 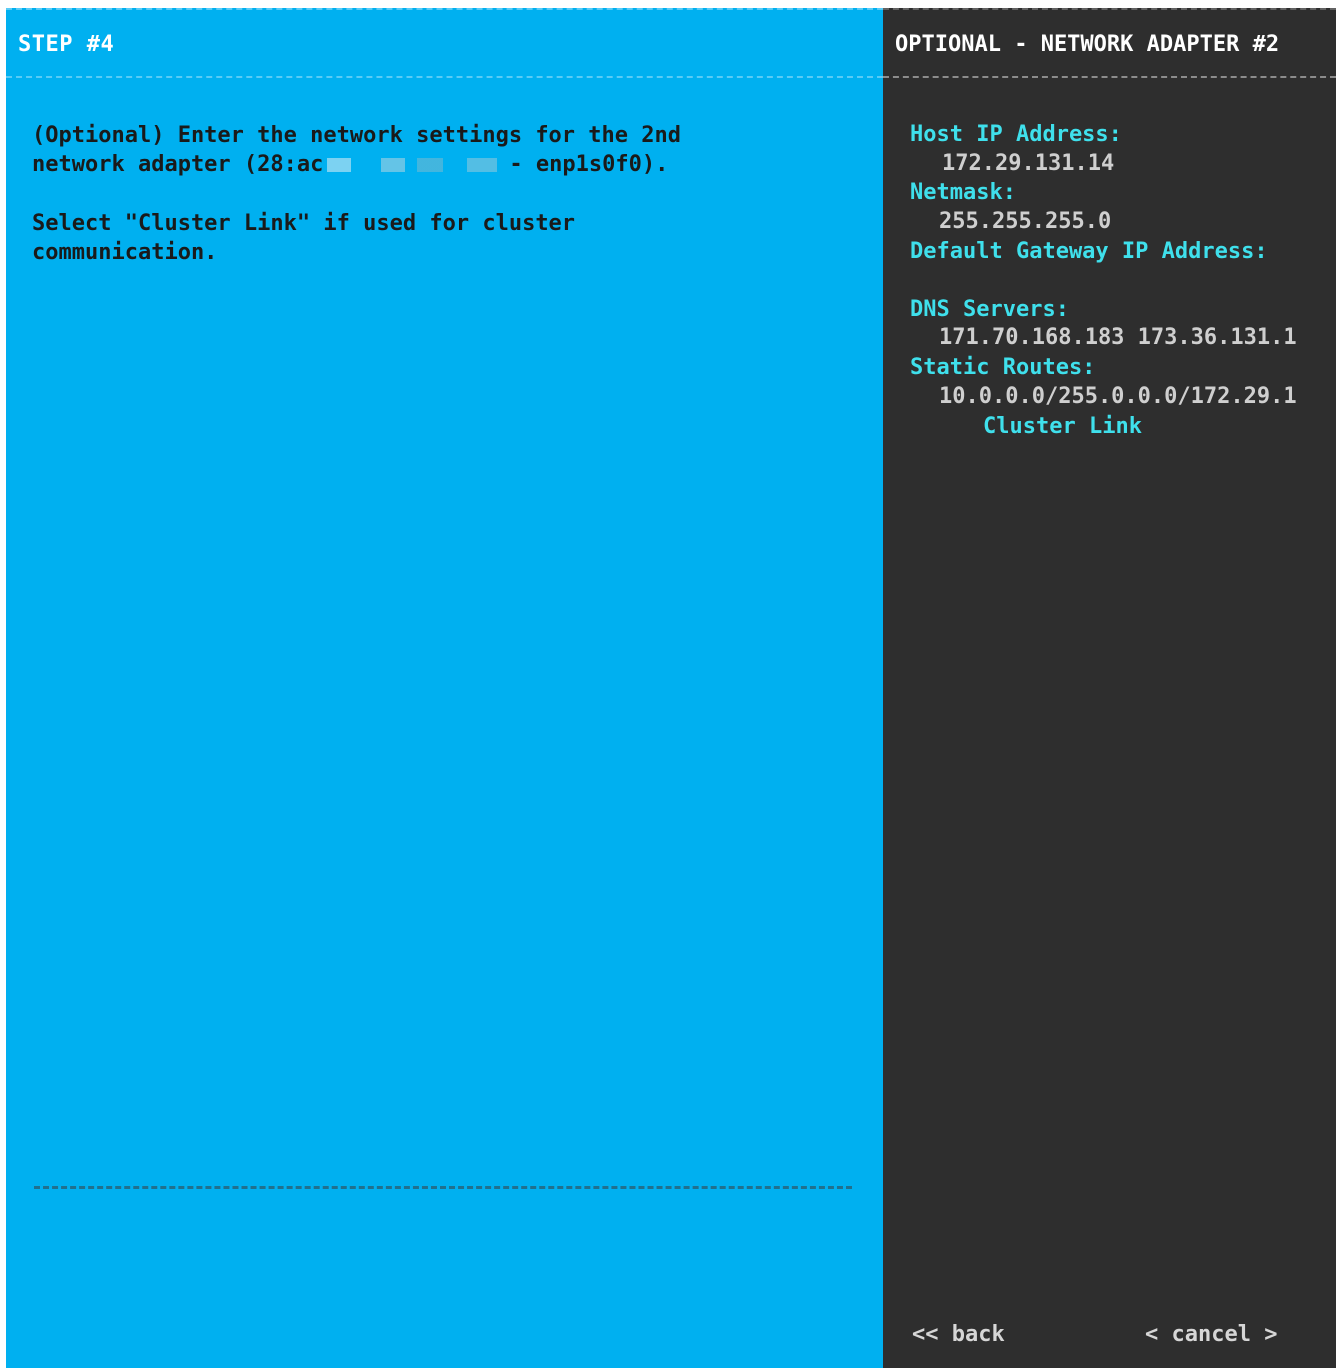 I want to click on redacted-mac-address, so click(x=416, y=165).